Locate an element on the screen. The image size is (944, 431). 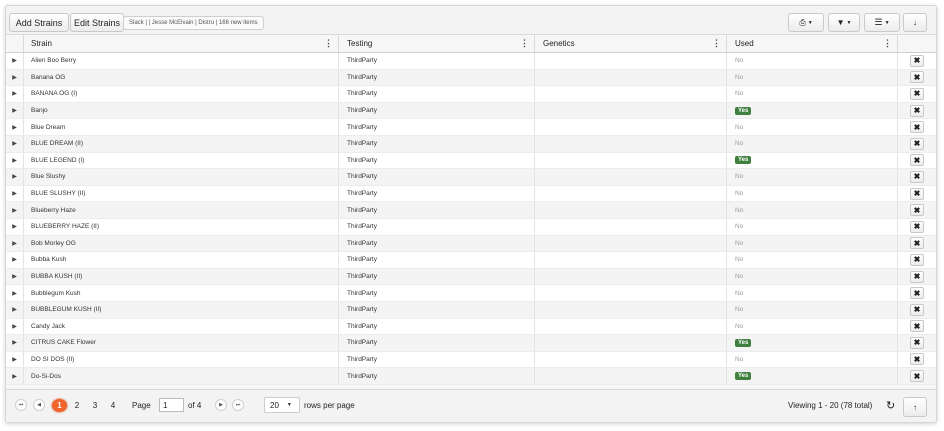
table-row: ▶ Blue Dream ThirdParty No ✖ is located at coordinates (471, 127).